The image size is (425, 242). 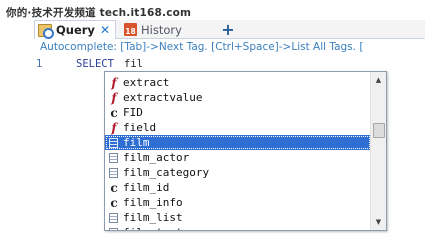 I want to click on sql-keyword: SELECT, so click(x=95, y=64).